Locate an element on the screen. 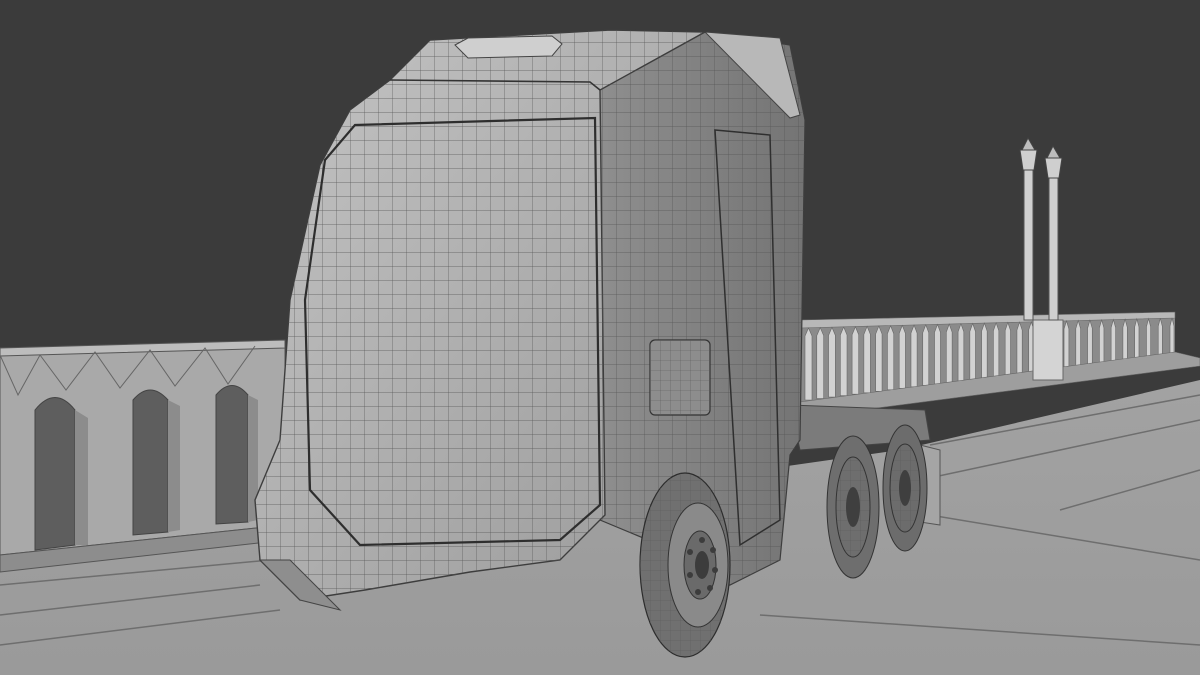 The height and width of the screenshot is (675, 1200). bridge-arcade-wall is located at coordinates (143, 456).